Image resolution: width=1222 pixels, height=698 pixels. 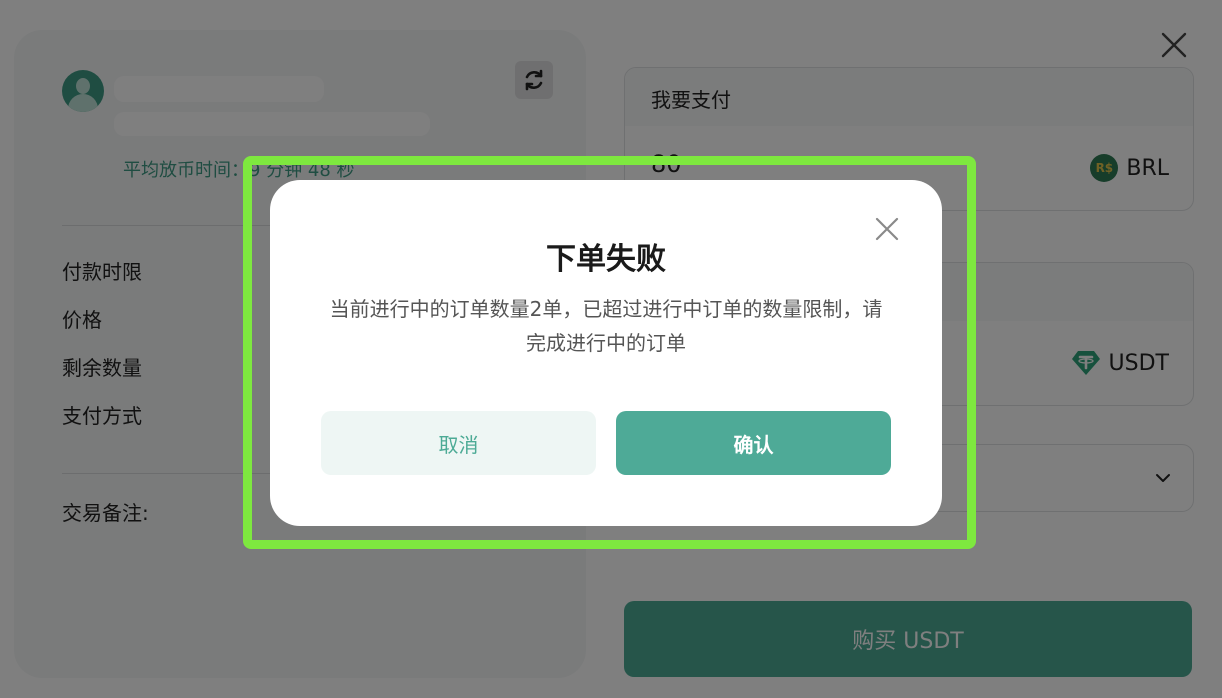 What do you see at coordinates (606, 259) in the screenshot?
I see `dialog-title: 下单失败` at bounding box center [606, 259].